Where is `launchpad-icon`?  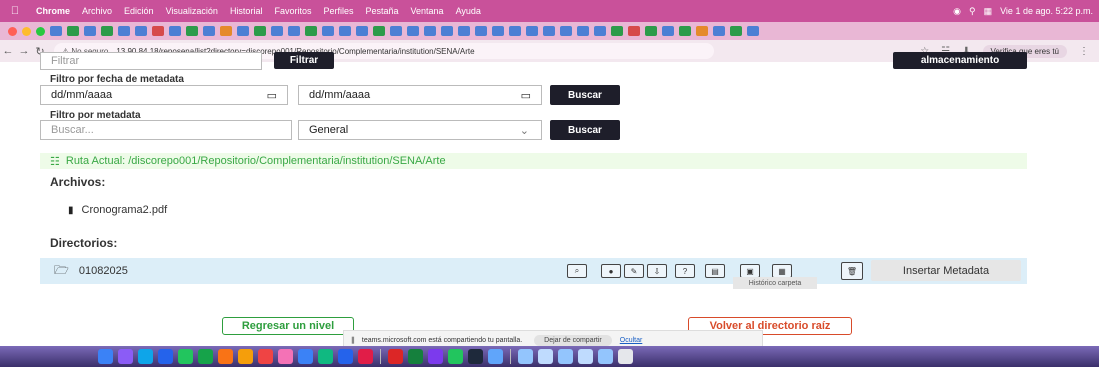 launchpad-icon is located at coordinates (125, 356).